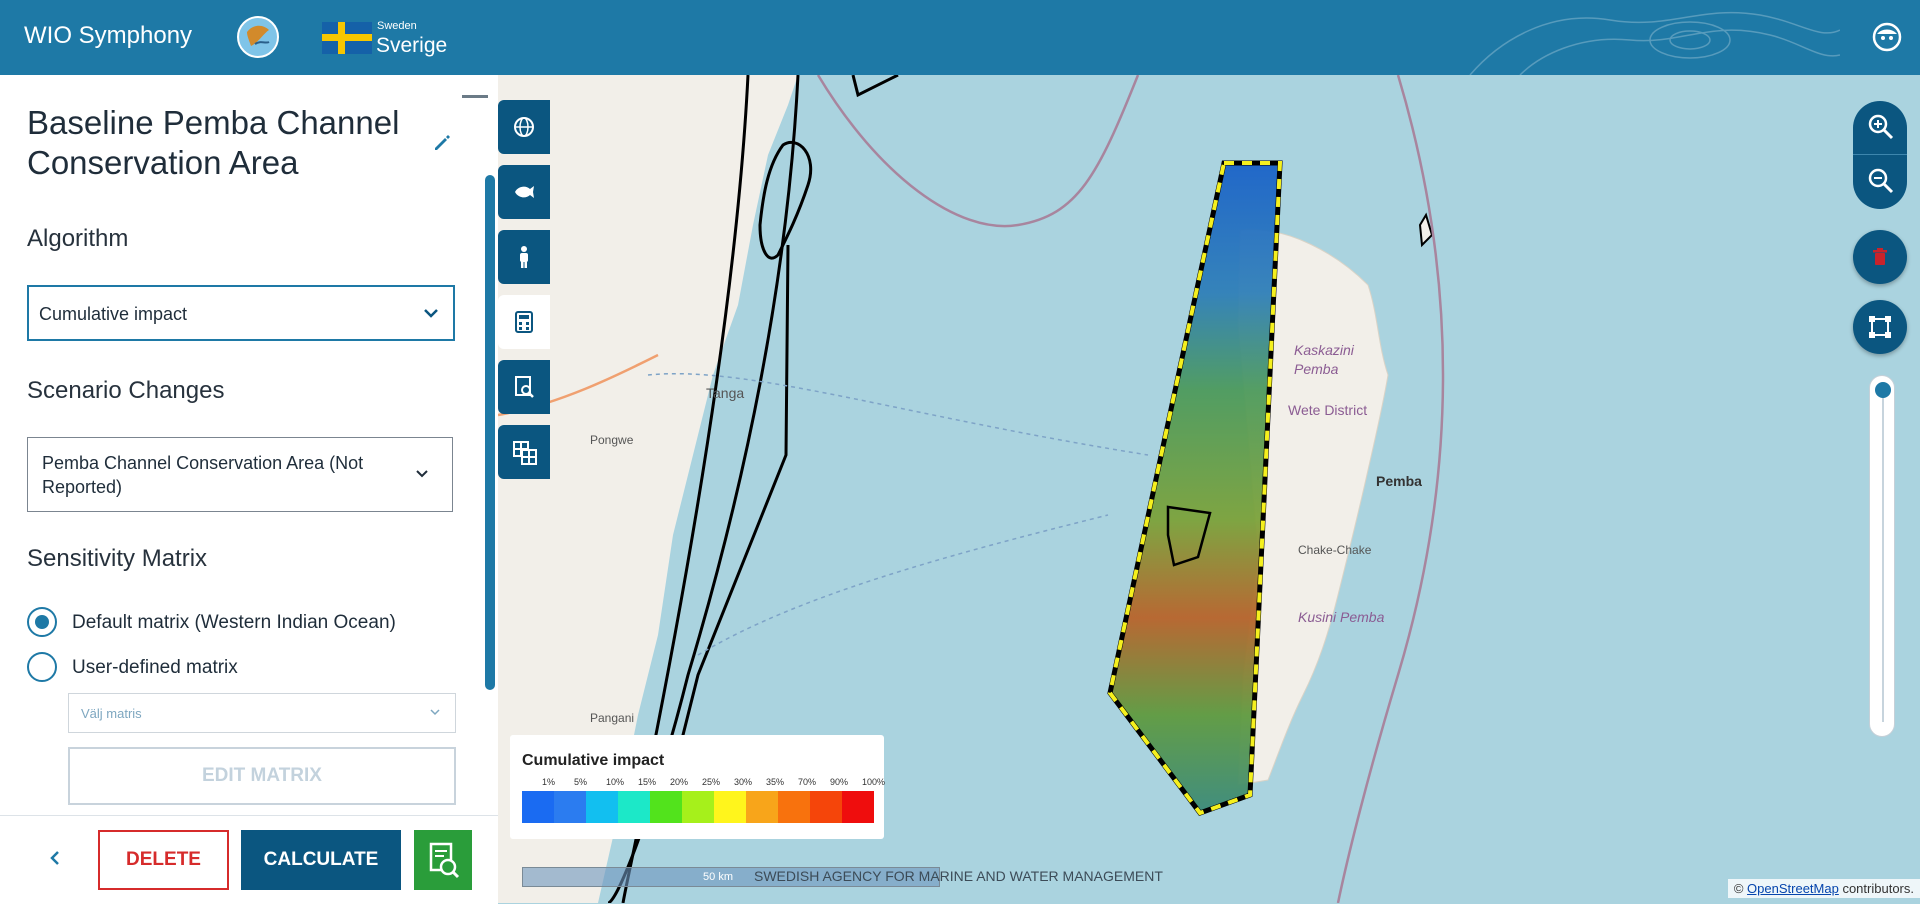 This screenshot has width=1920, height=904. I want to click on delete-layer-button, so click(1880, 257).